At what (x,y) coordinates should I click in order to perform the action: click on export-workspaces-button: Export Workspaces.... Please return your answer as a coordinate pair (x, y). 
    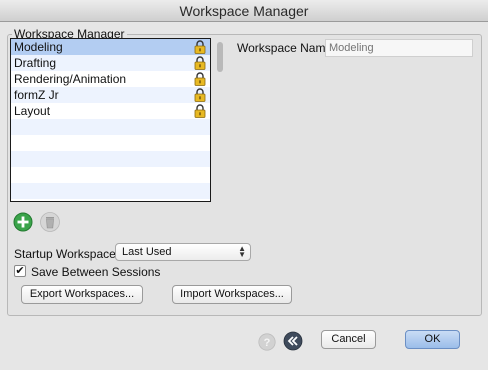
    Looking at the image, I should click on (82, 294).